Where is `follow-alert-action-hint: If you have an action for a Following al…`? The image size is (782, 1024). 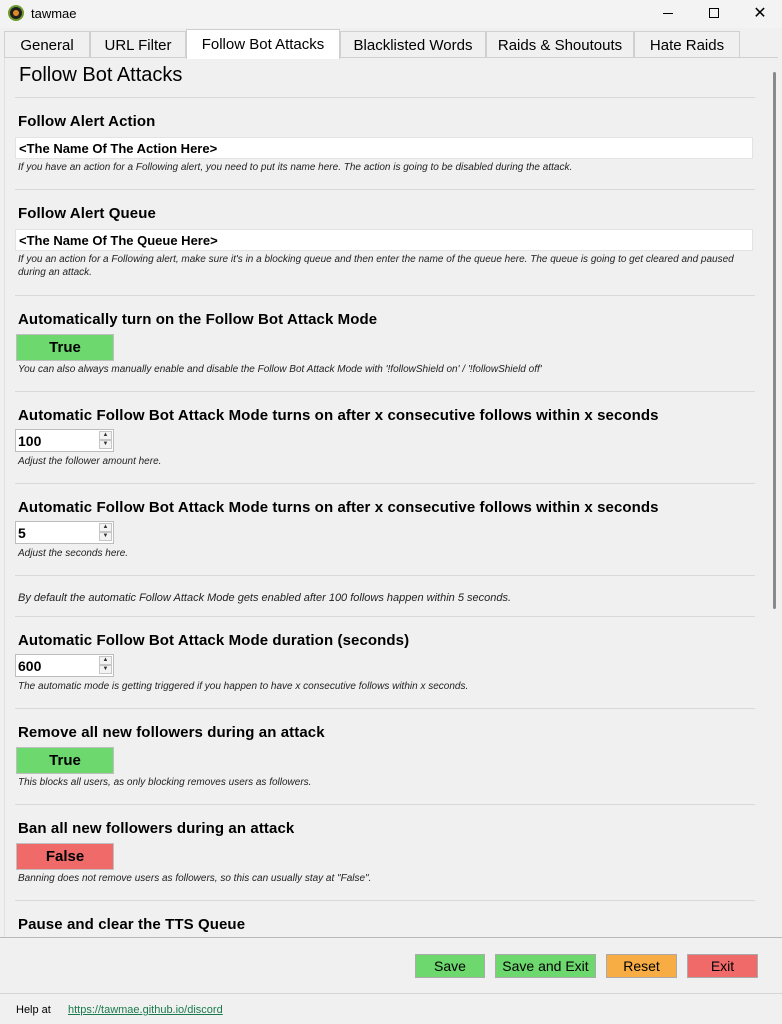
follow-alert-action-hint: If you have an action for a Following al… is located at coordinates (295, 167).